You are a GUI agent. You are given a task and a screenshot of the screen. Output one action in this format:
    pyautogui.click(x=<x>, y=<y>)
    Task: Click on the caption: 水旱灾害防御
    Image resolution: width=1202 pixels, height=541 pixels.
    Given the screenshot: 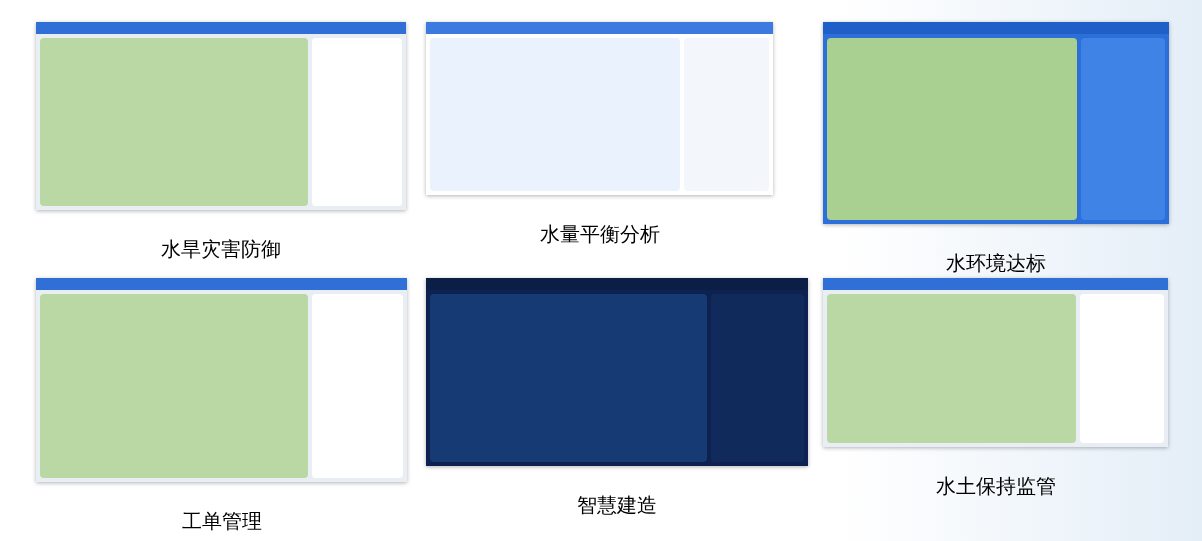 What is the action you would take?
    pyautogui.click(x=221, y=249)
    